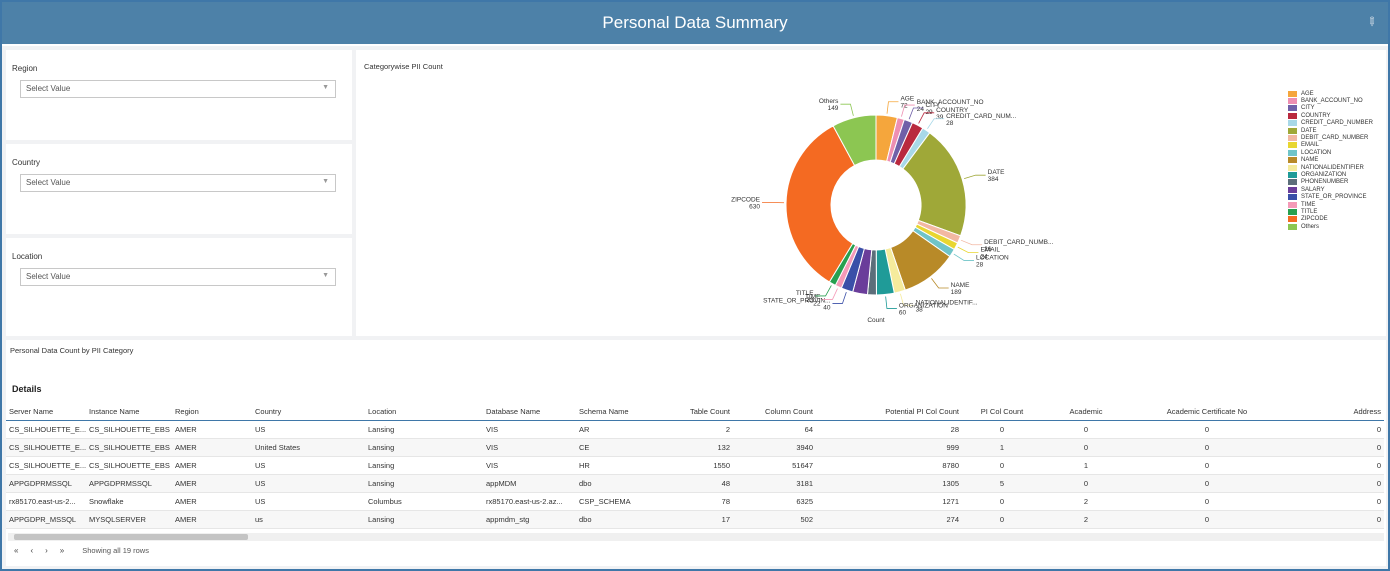 Image resolution: width=1390 pixels, height=571 pixels. What do you see at coordinates (178, 89) in the screenshot?
I see `region-select: Select Value ▼` at bounding box center [178, 89].